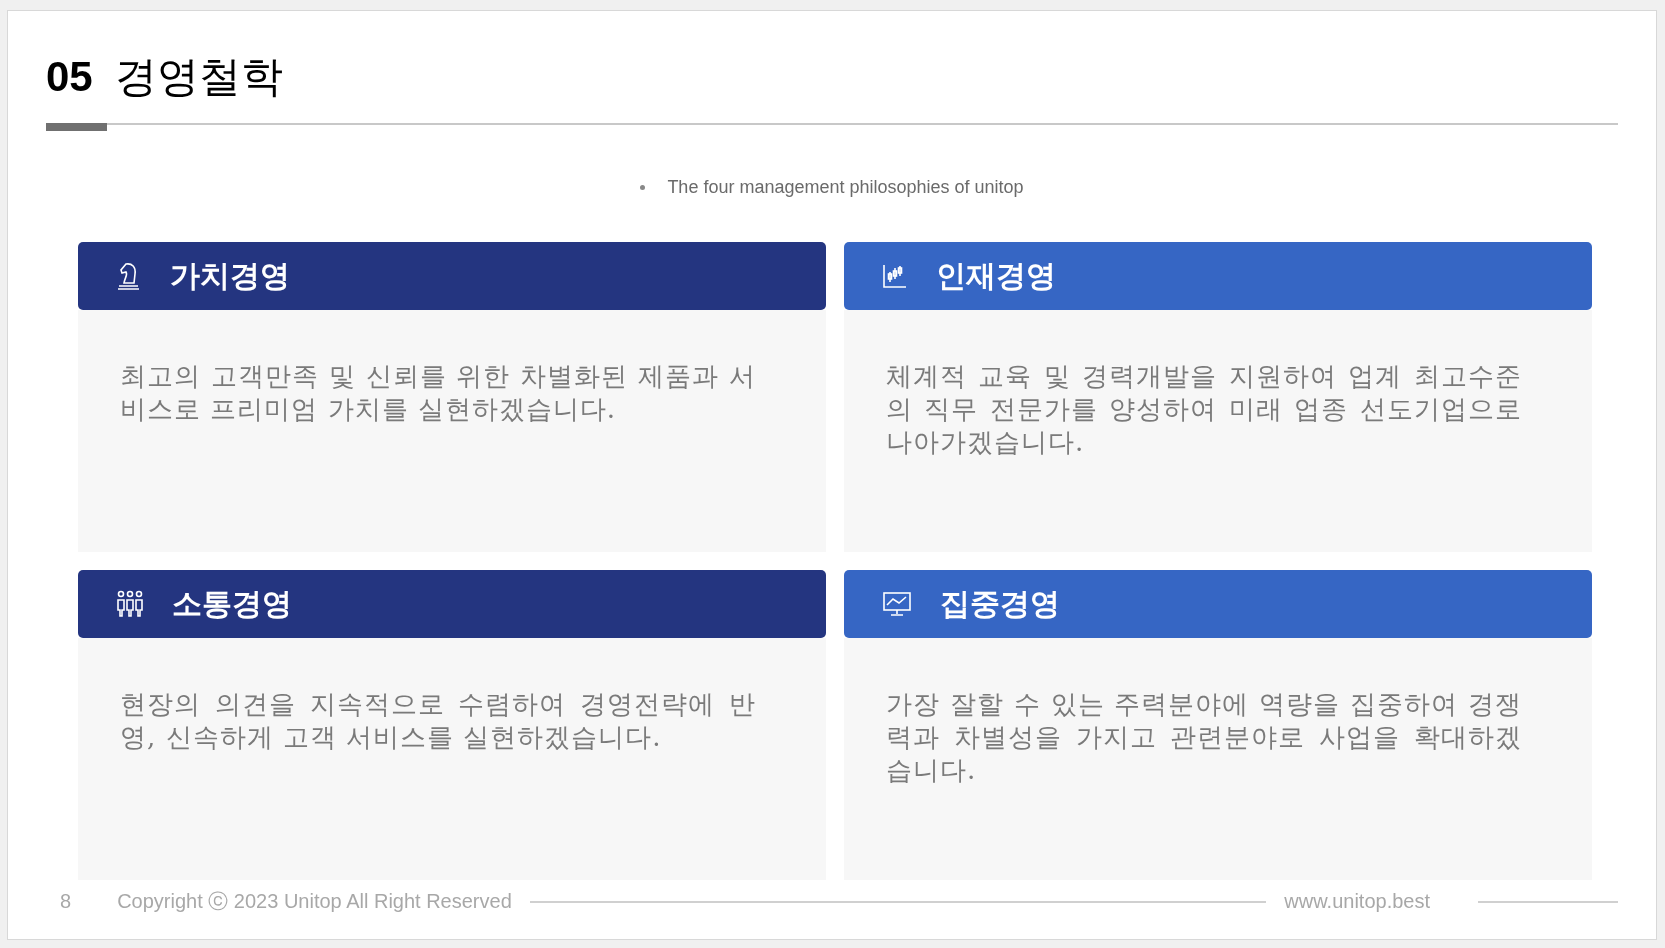 This screenshot has height=948, width=1665. Describe the element at coordinates (232, 603) in the screenshot. I see `card-title: 소통경영` at that location.